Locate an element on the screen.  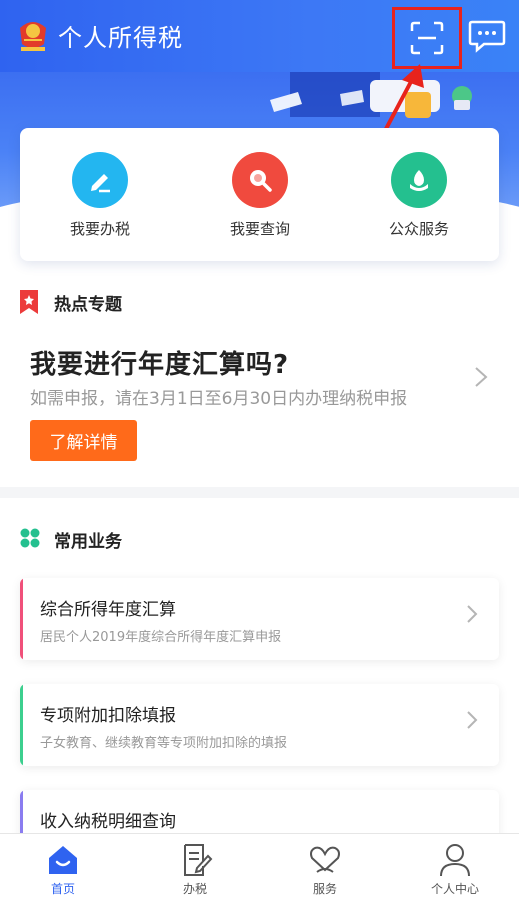
section-divider is located at coordinates (259, 492).